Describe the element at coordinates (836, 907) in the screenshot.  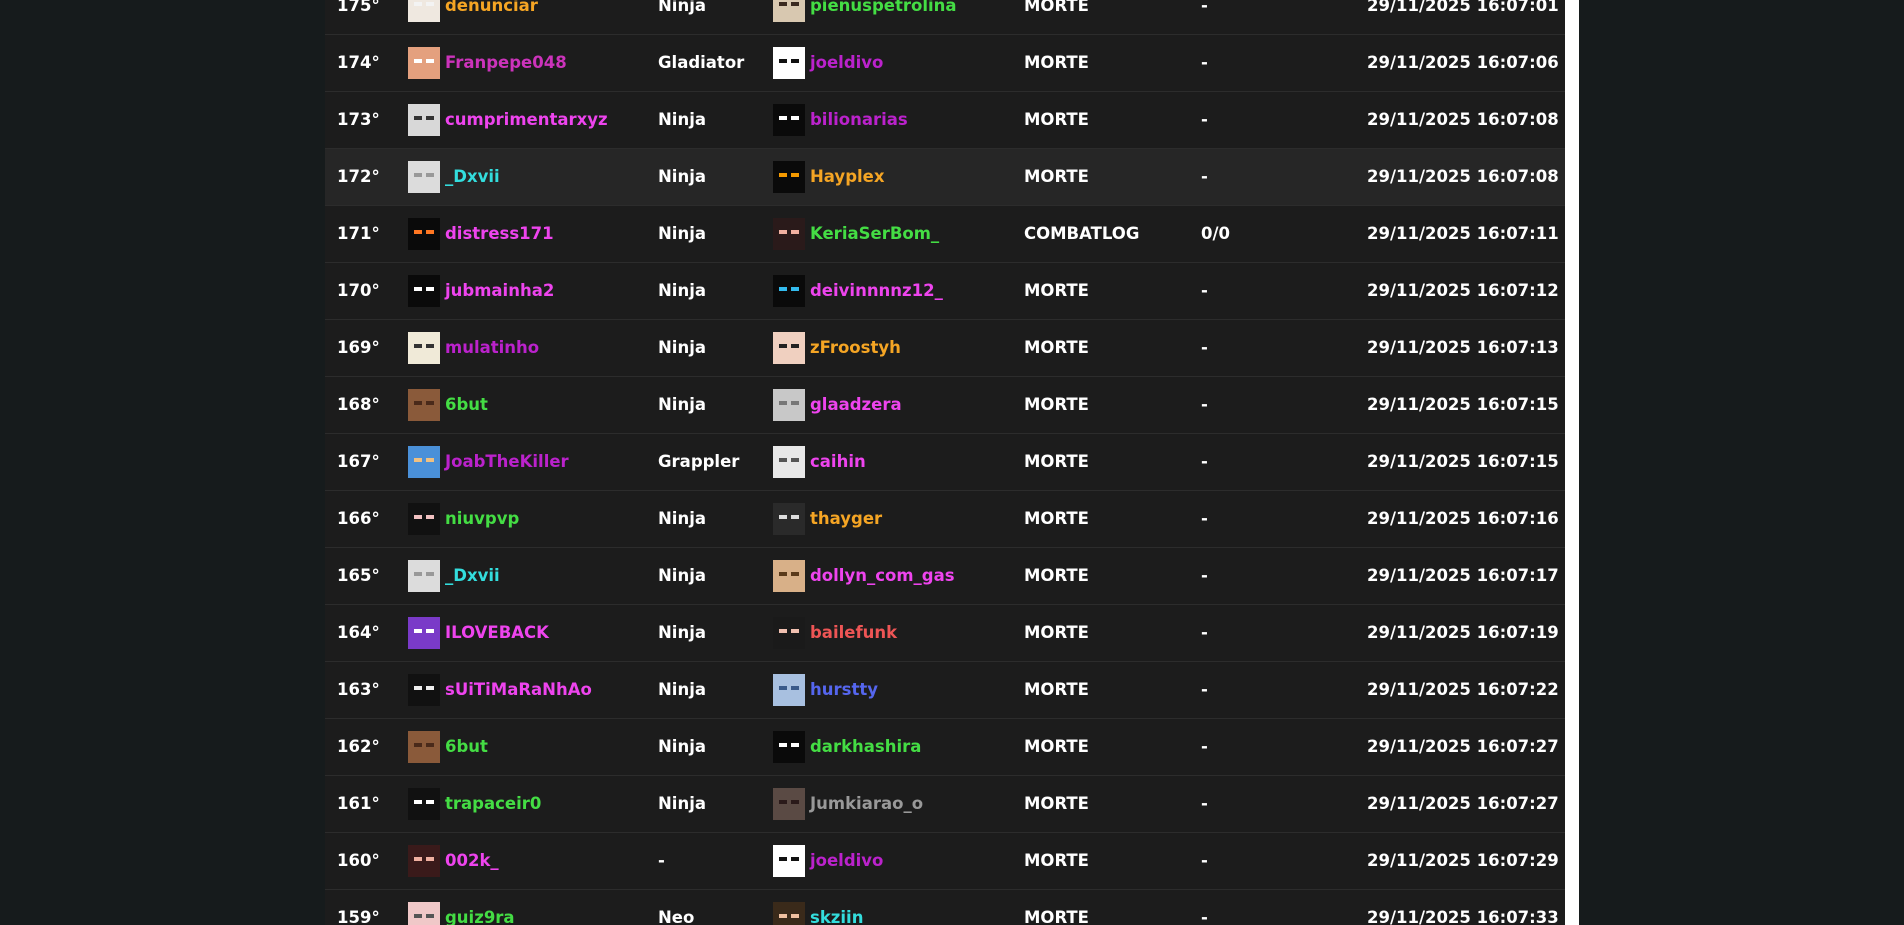
I see `victim-name: skziin` at that location.